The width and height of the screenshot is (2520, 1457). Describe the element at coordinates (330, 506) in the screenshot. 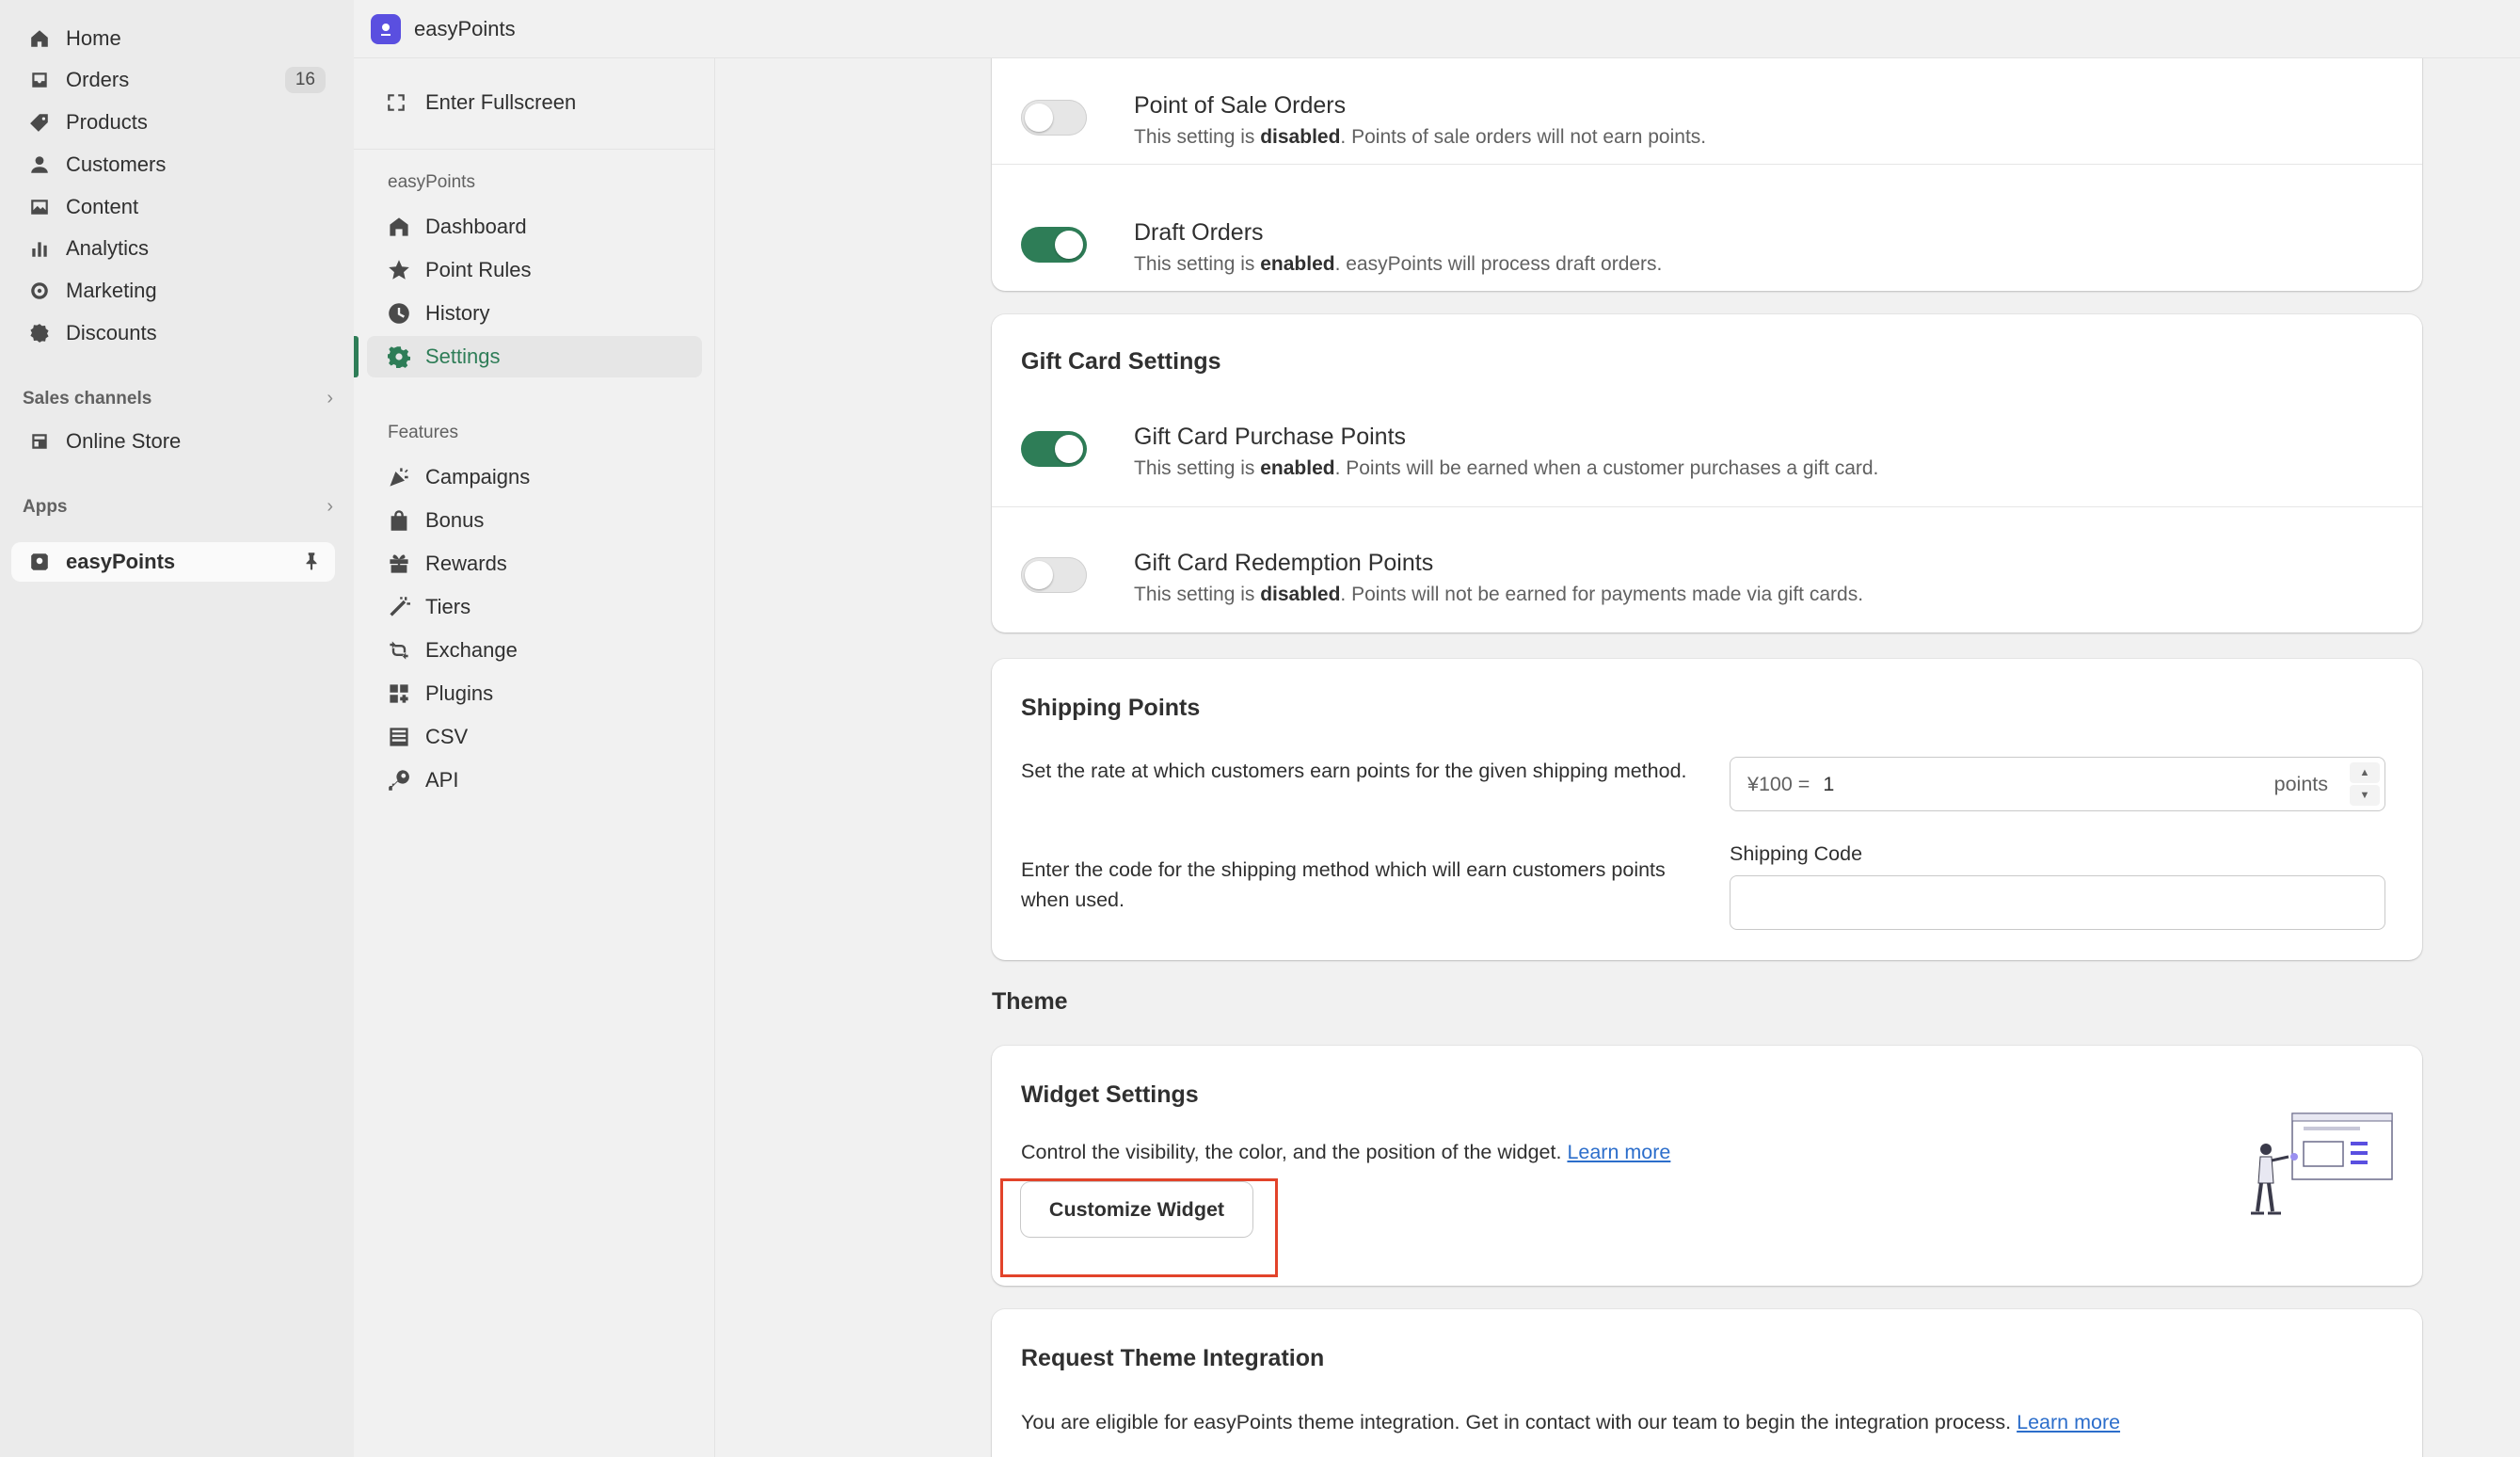

I see `chevron-right-icon: ›` at that location.